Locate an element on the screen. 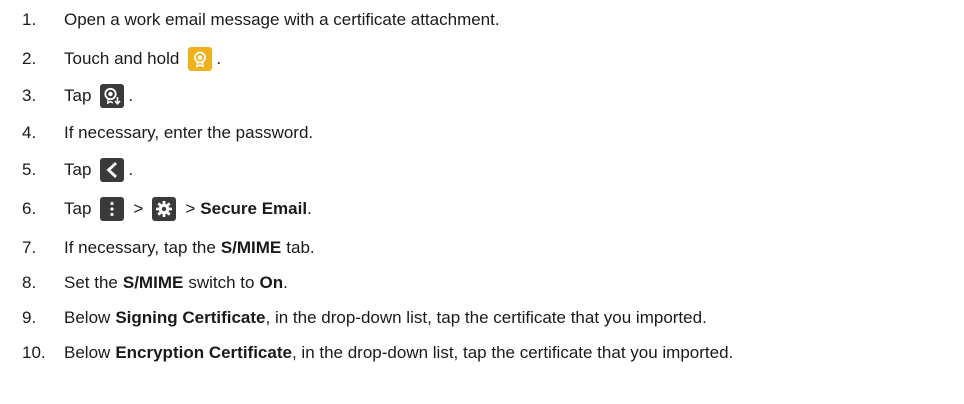  back-arrow-icon is located at coordinates (112, 170).